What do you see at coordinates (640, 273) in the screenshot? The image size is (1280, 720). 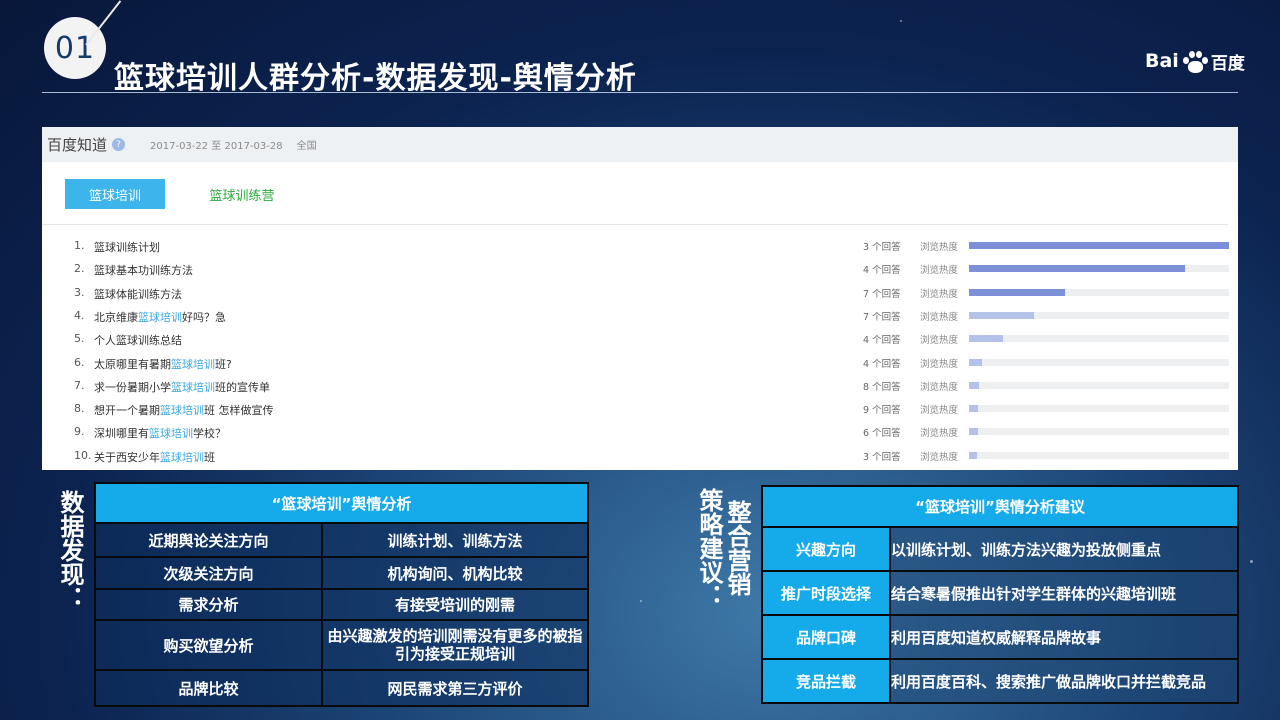 I see `question-row: 2. 篮球基本功训练方法 4 个回答 浏览热度` at bounding box center [640, 273].